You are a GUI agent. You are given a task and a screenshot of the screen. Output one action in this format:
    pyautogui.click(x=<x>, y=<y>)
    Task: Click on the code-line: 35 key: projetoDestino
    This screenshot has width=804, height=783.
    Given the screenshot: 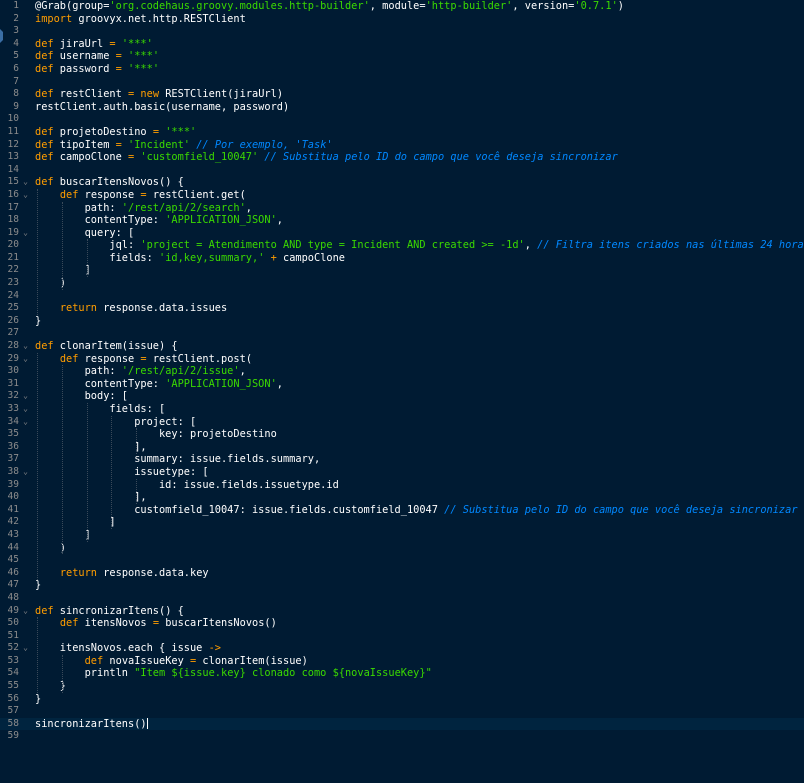 What is the action you would take?
    pyautogui.click(x=402, y=434)
    